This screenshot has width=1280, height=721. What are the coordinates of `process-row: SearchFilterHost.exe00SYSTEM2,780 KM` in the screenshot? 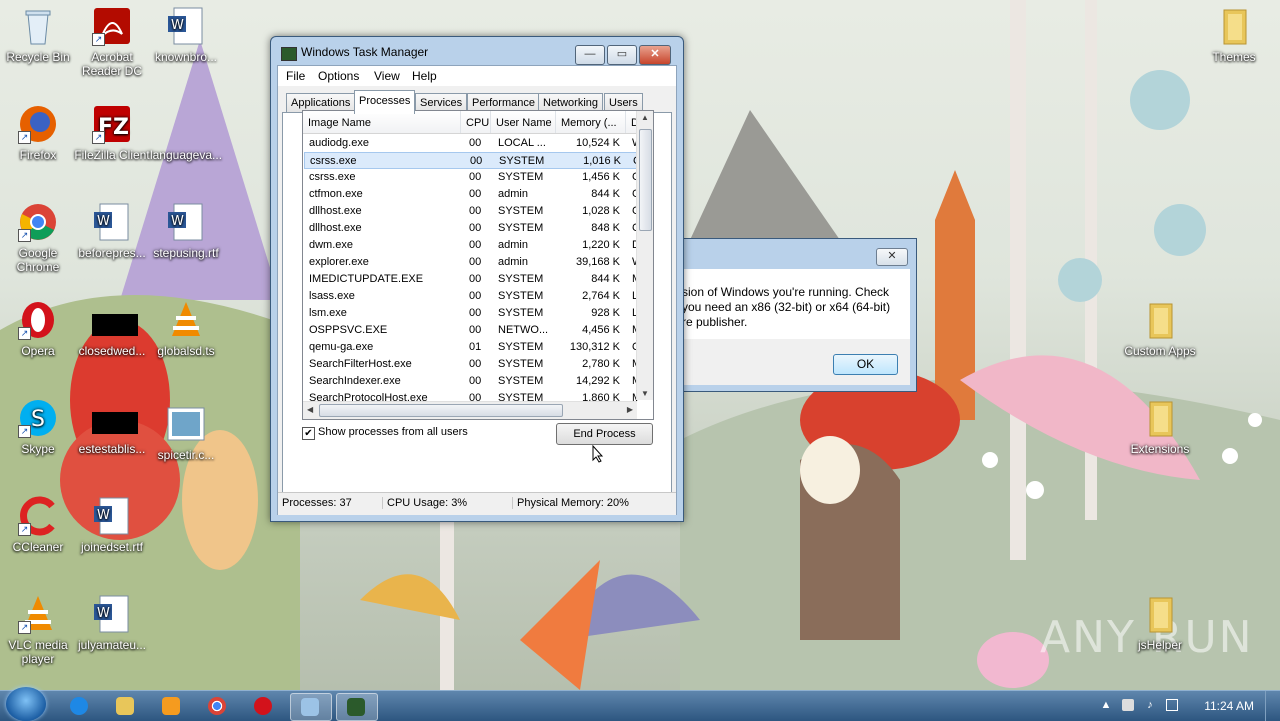 It's located at (471, 364).